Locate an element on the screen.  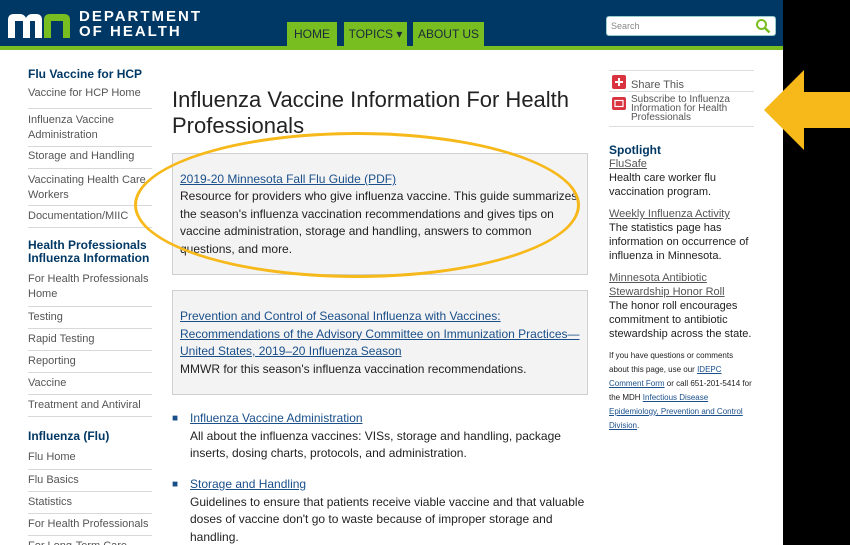
contact-text-3: . is located at coordinates (638, 425).